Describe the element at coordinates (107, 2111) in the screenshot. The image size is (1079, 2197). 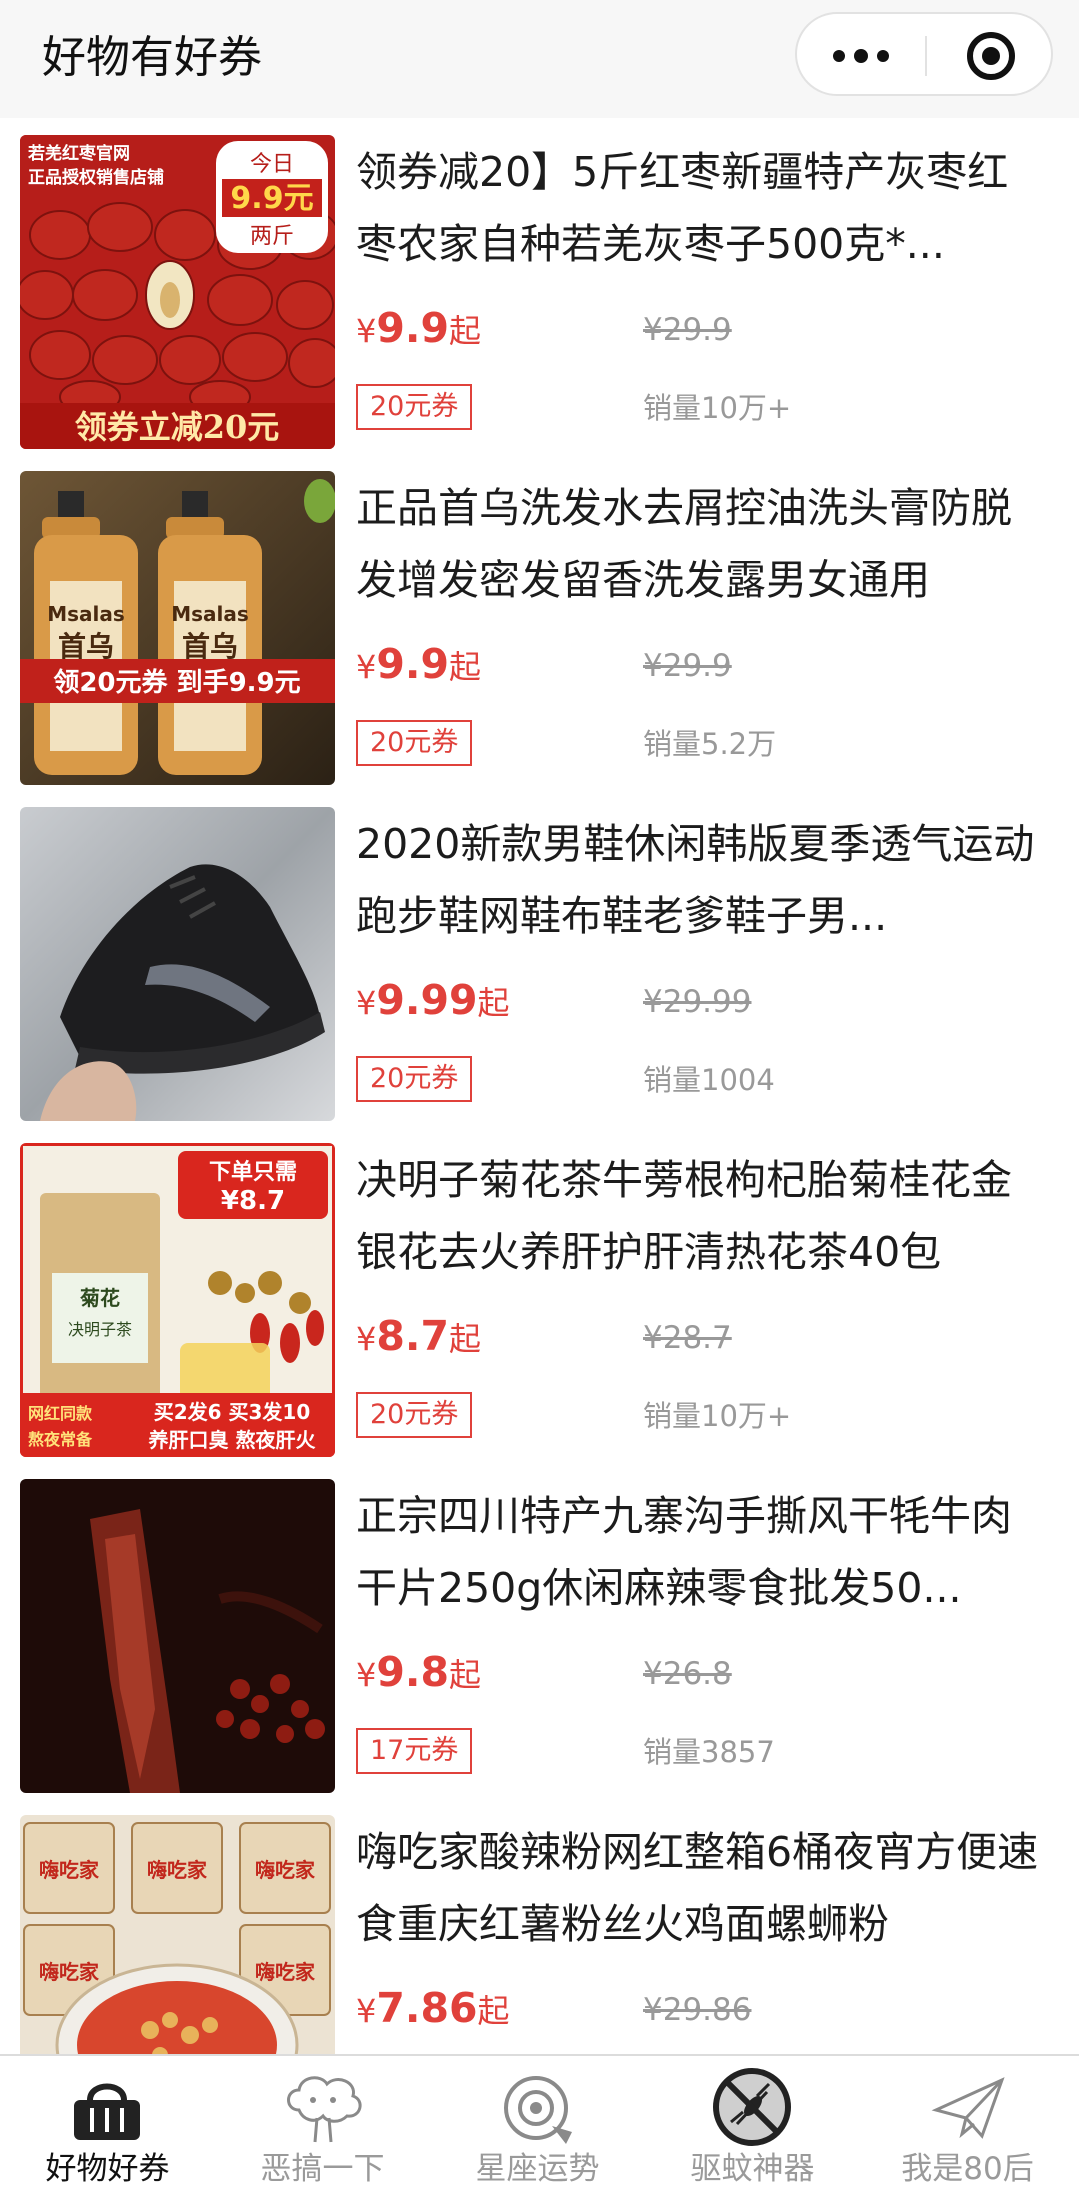
I see `basket-icon` at that location.